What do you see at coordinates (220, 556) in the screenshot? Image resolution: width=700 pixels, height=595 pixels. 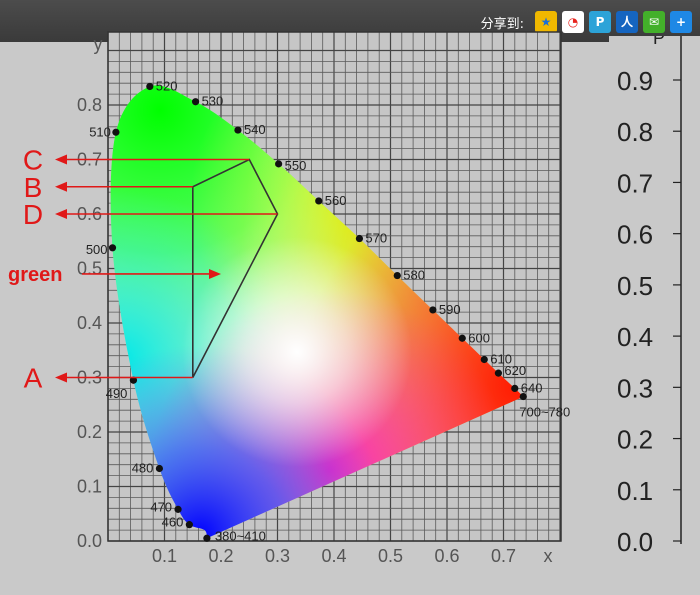 I see `x-tick-label: 0.2` at bounding box center [220, 556].